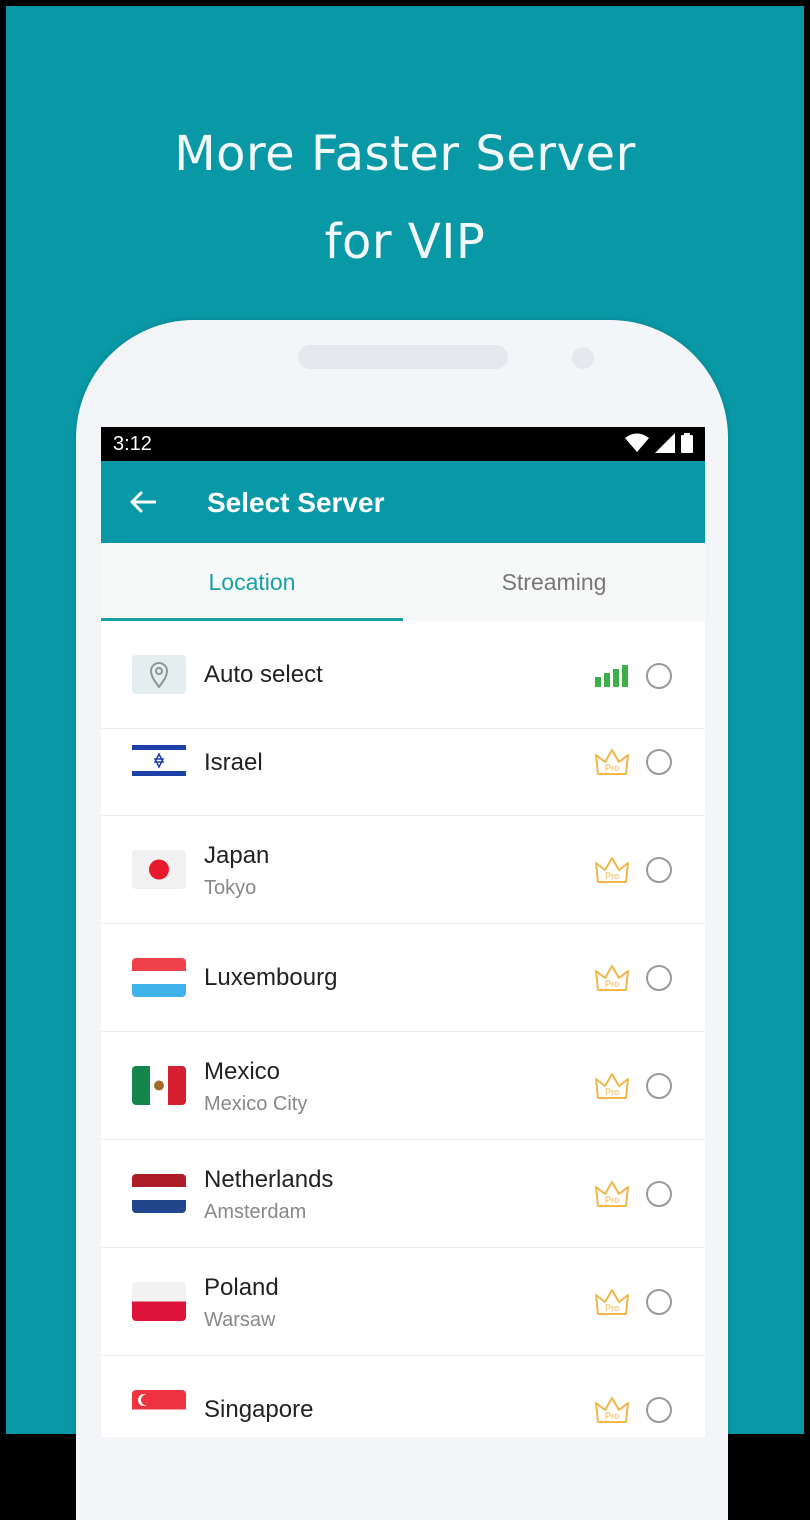  What do you see at coordinates (403, 1302) in the screenshot?
I see `server-item-poland: Poland Warsaw Pro` at bounding box center [403, 1302].